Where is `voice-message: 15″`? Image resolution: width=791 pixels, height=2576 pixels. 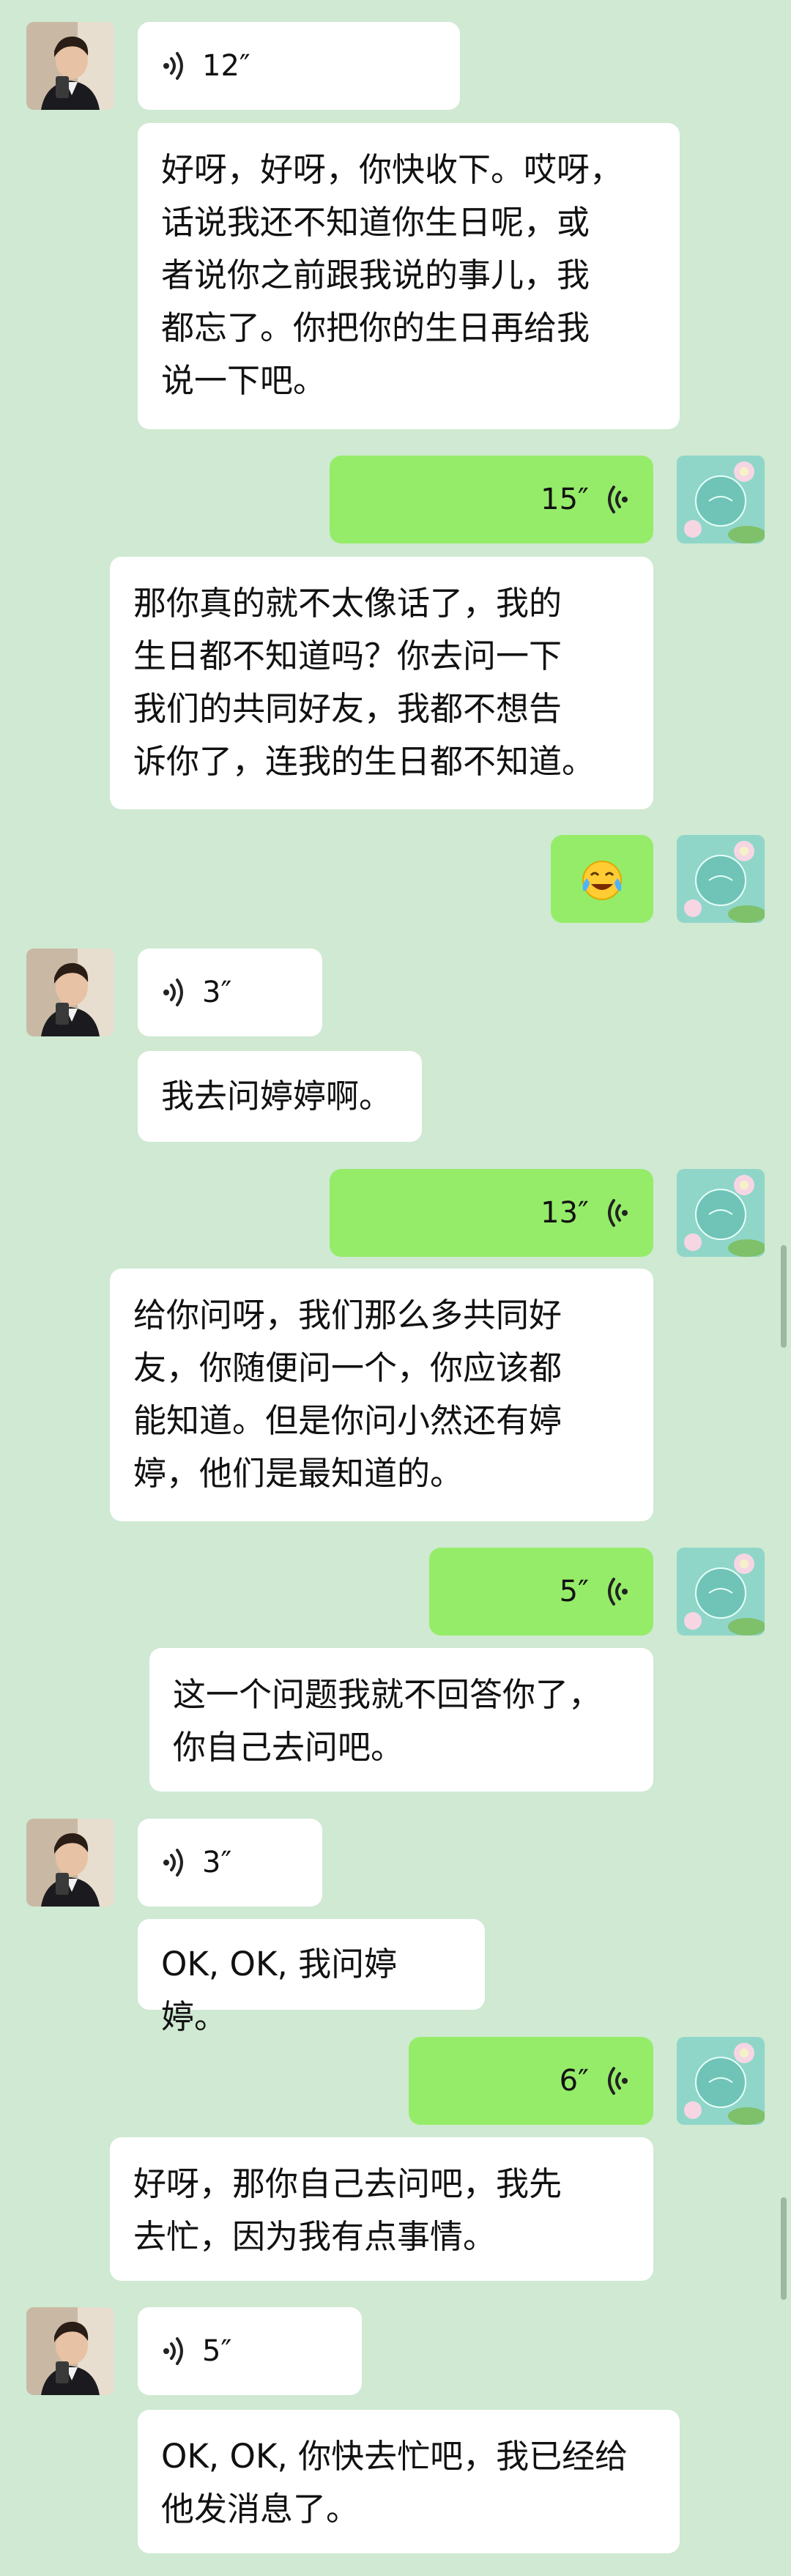 voice-message: 15″ is located at coordinates (492, 499).